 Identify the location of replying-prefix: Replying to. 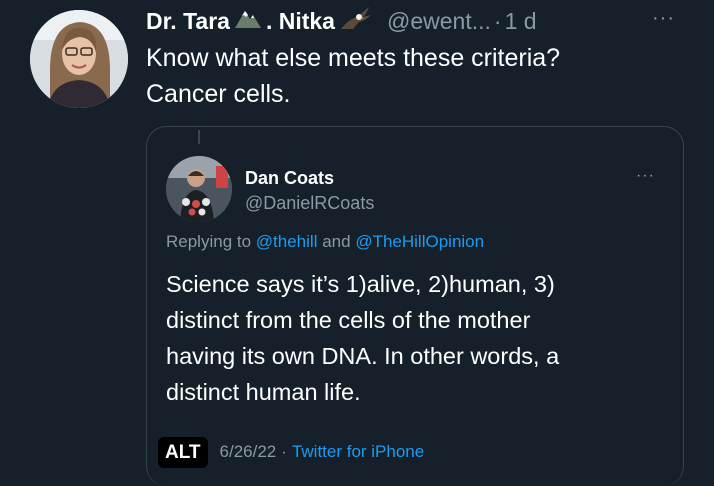
(209, 241).